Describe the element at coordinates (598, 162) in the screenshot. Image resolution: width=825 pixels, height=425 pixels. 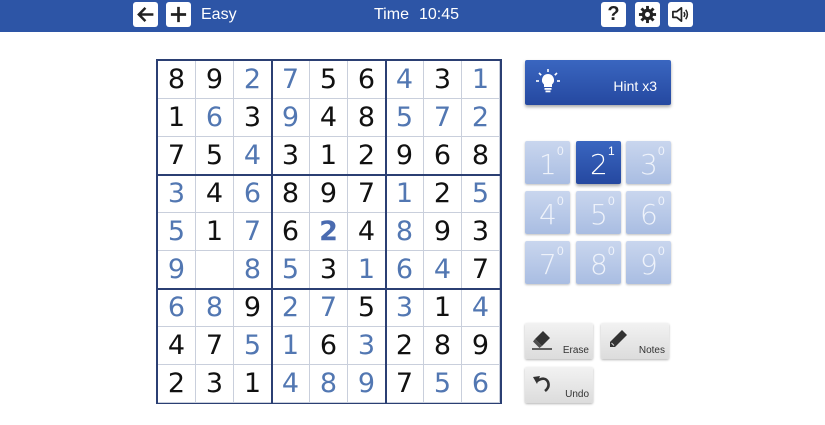
I see `number-button-2: 21` at that location.